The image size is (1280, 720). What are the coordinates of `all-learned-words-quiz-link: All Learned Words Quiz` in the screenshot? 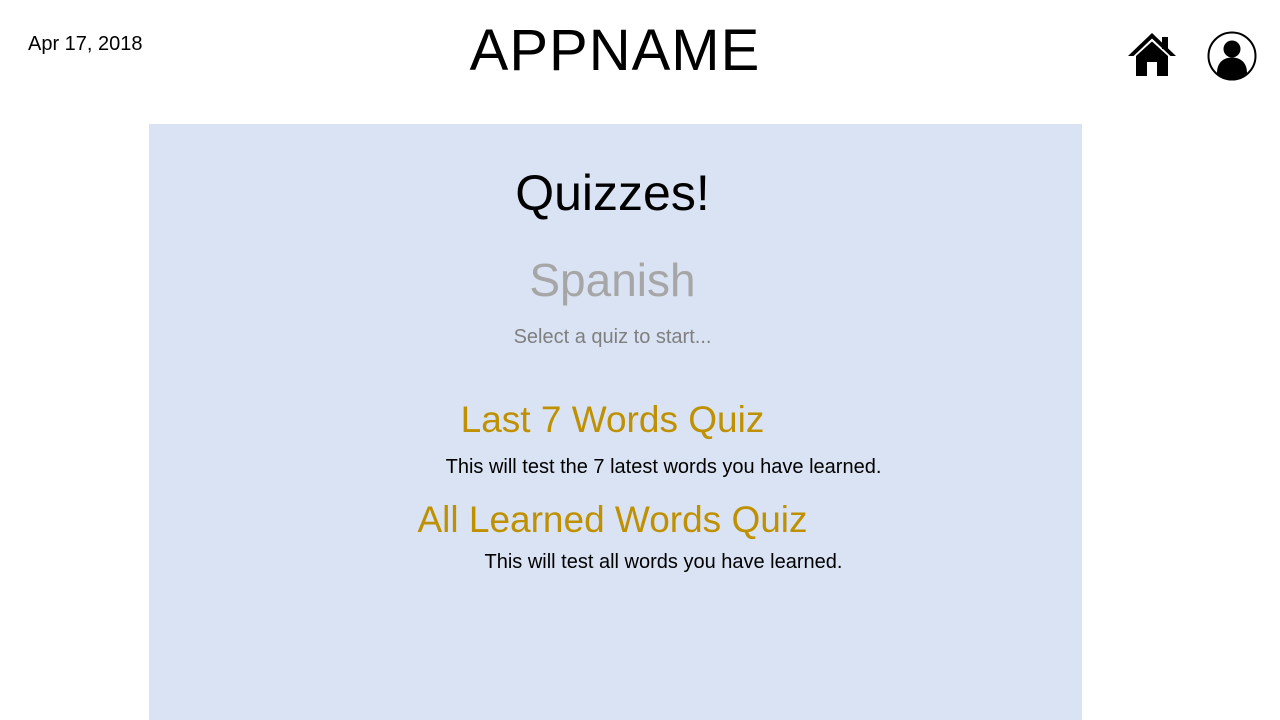 It's located at (612, 520).